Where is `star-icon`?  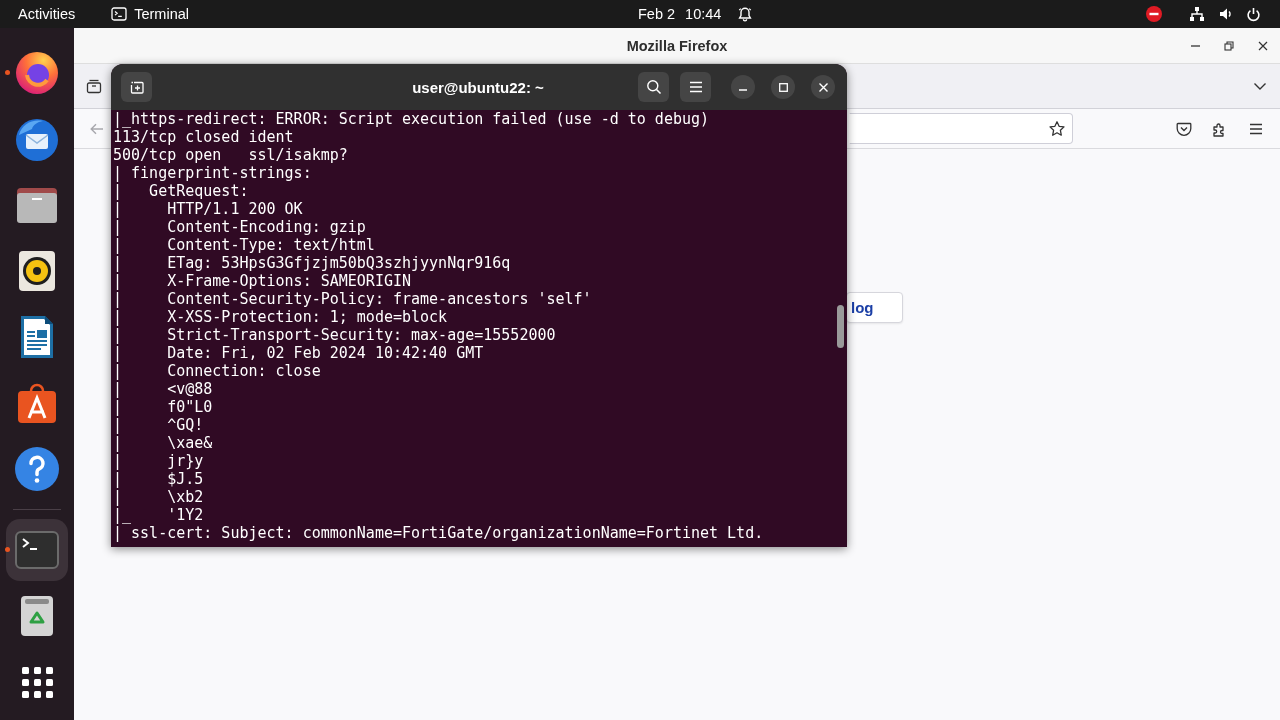 star-icon is located at coordinates (1057, 128).